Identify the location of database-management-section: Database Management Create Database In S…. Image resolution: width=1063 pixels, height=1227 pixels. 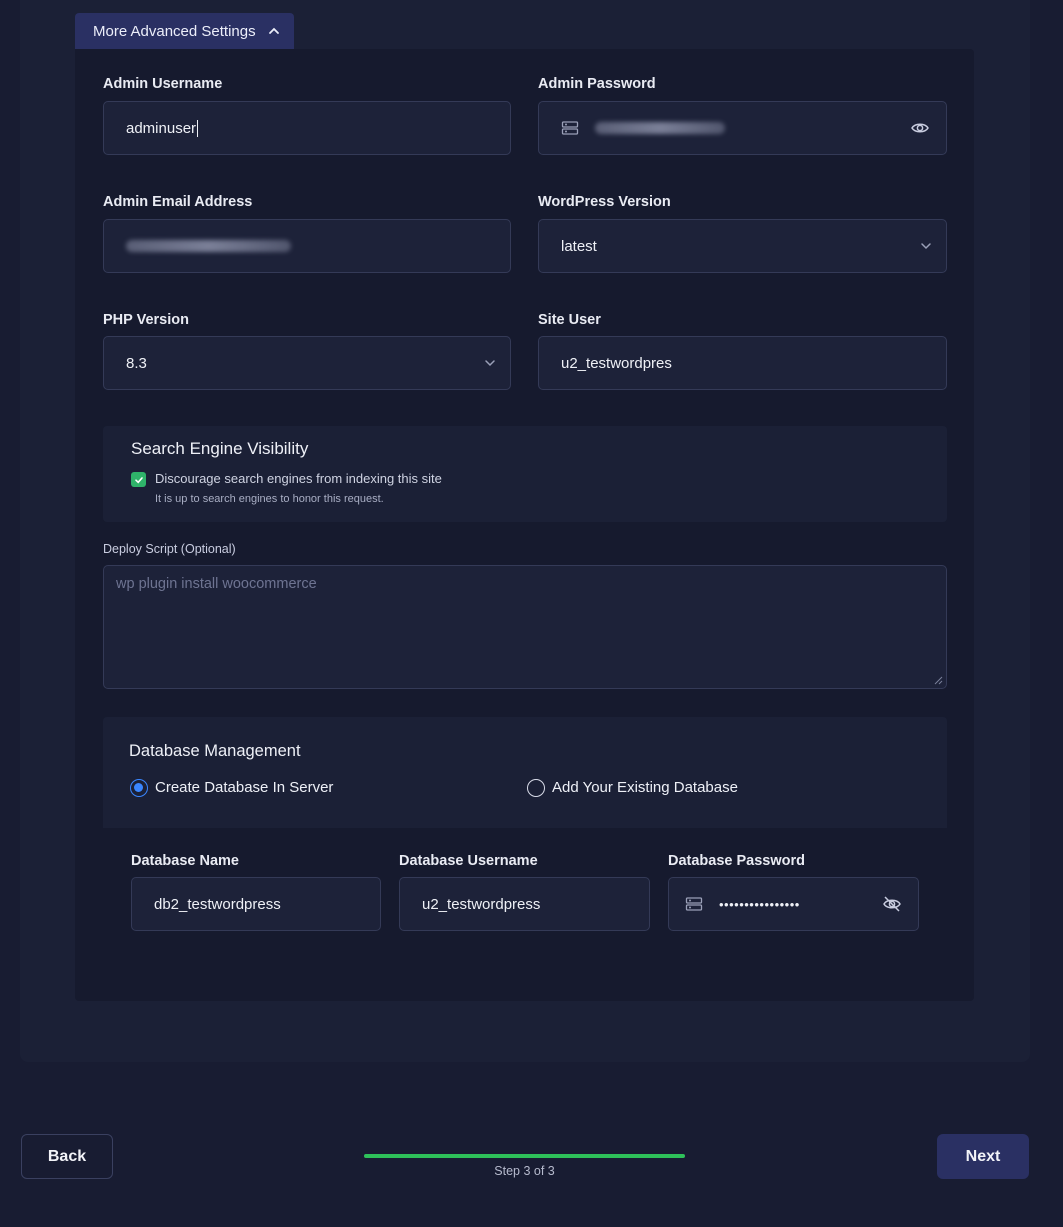
(525, 772).